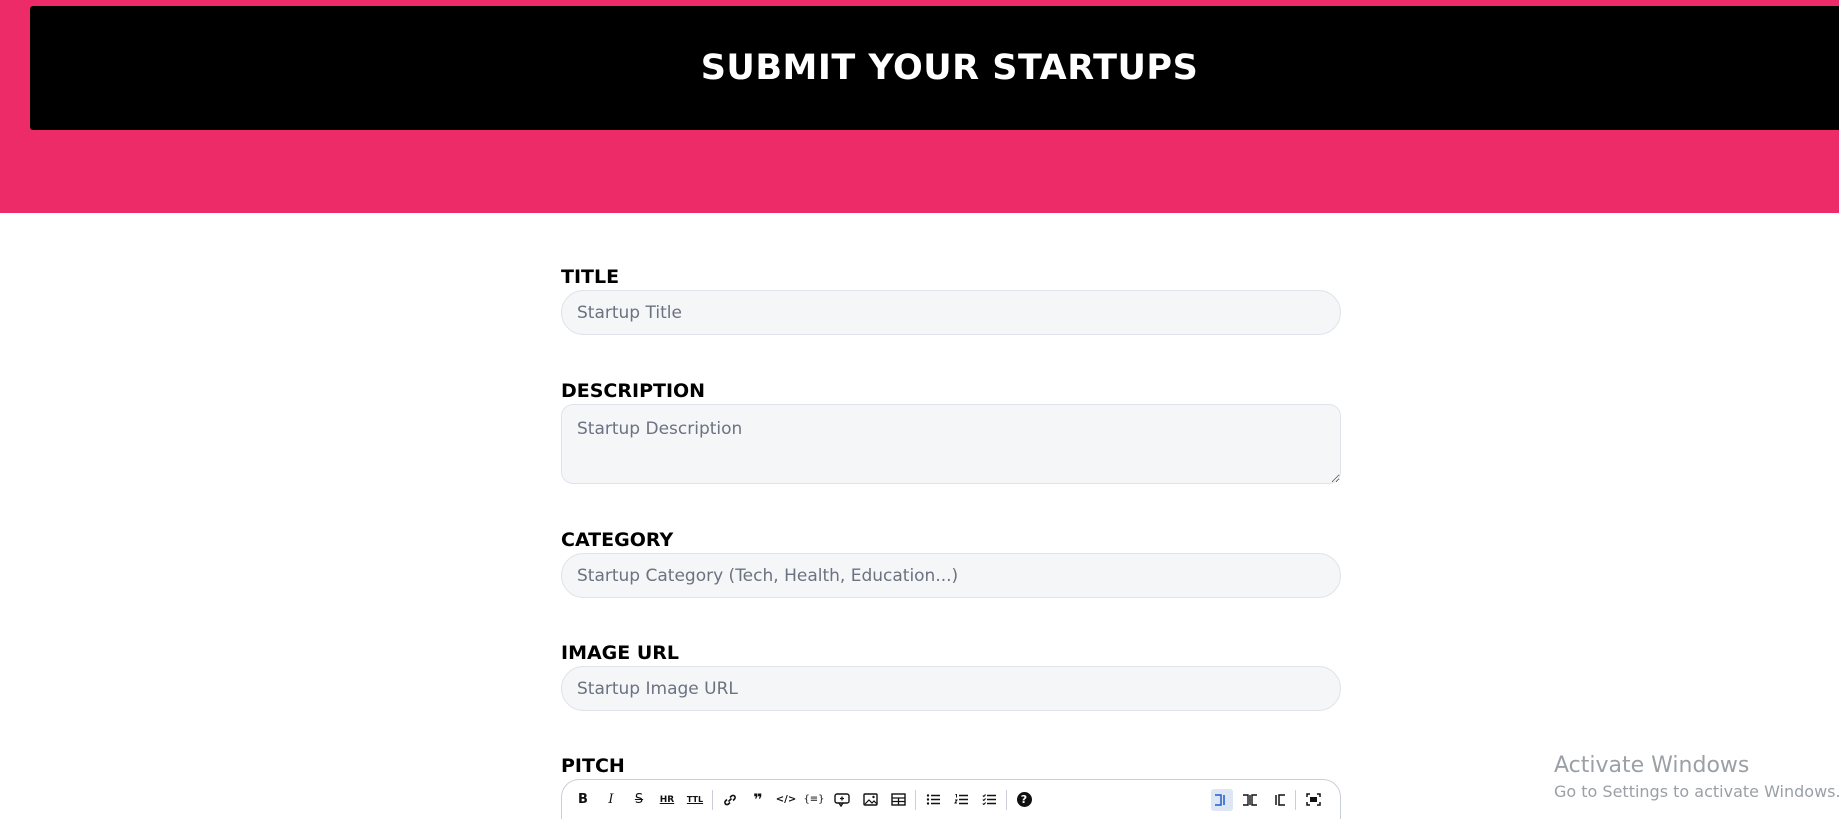  What do you see at coordinates (814, 800) in the screenshot?
I see `code-block-button: {≡}` at bounding box center [814, 800].